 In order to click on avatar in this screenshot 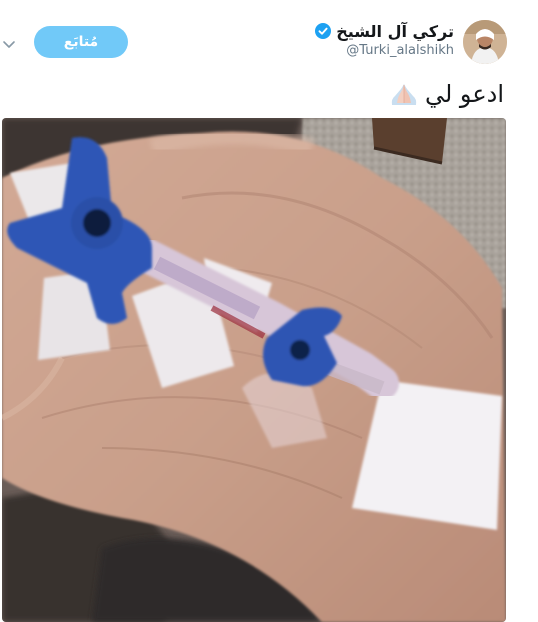, I will do `click(485, 42)`.